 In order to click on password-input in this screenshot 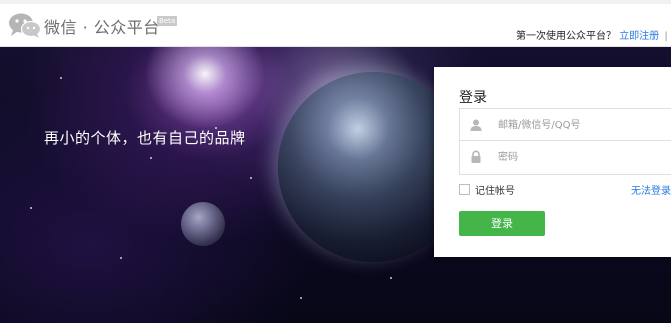, I will do `click(583, 157)`.